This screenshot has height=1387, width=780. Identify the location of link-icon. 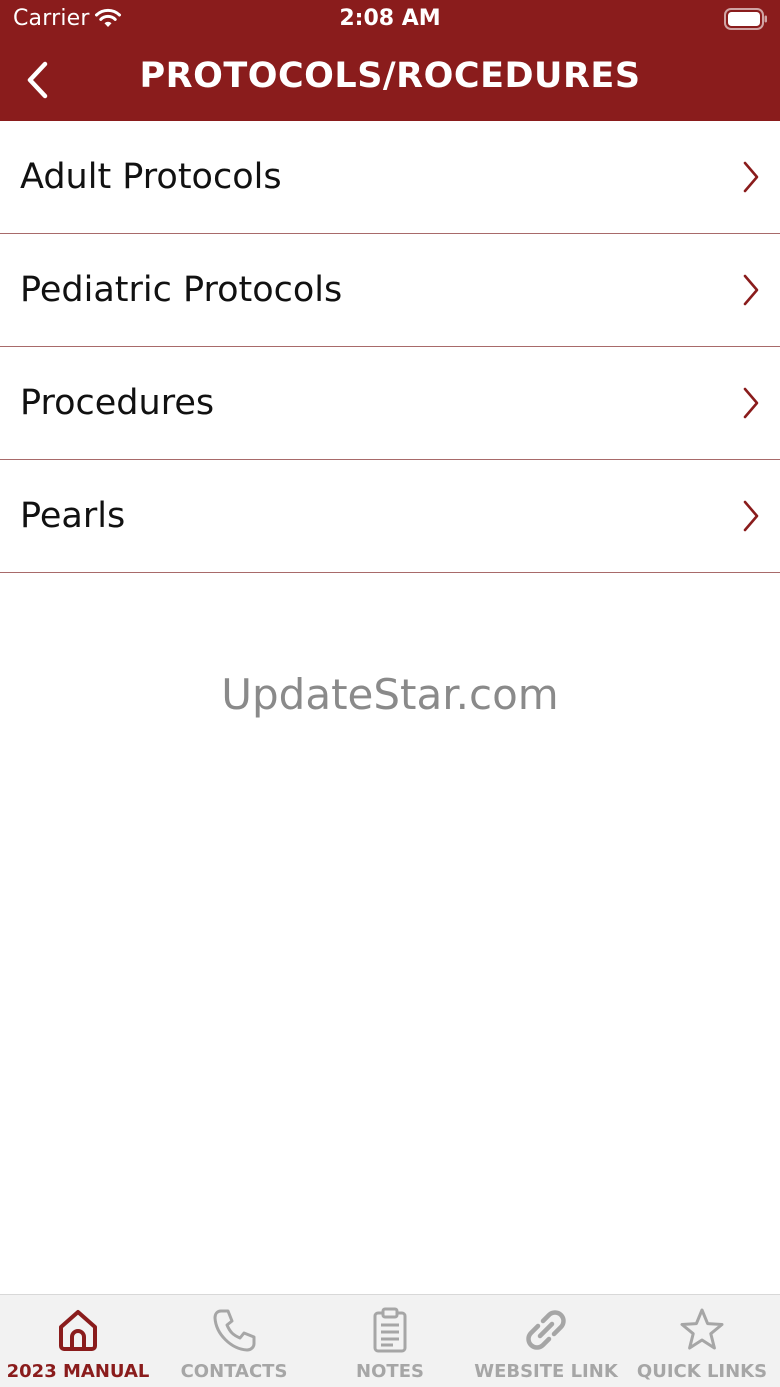
(546, 1330).